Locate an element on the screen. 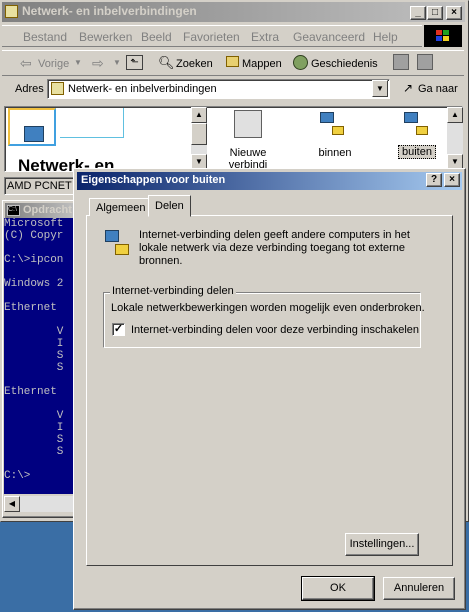  ics-groupbox is located at coordinates (262, 320).